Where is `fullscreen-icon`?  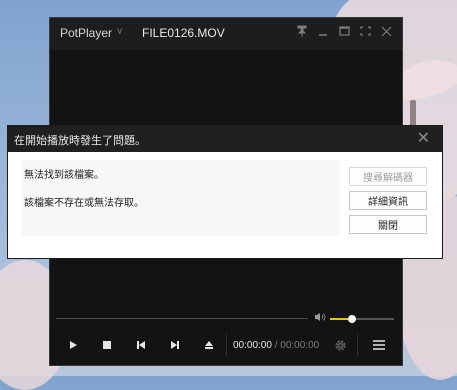
fullscreen-icon is located at coordinates (365, 33).